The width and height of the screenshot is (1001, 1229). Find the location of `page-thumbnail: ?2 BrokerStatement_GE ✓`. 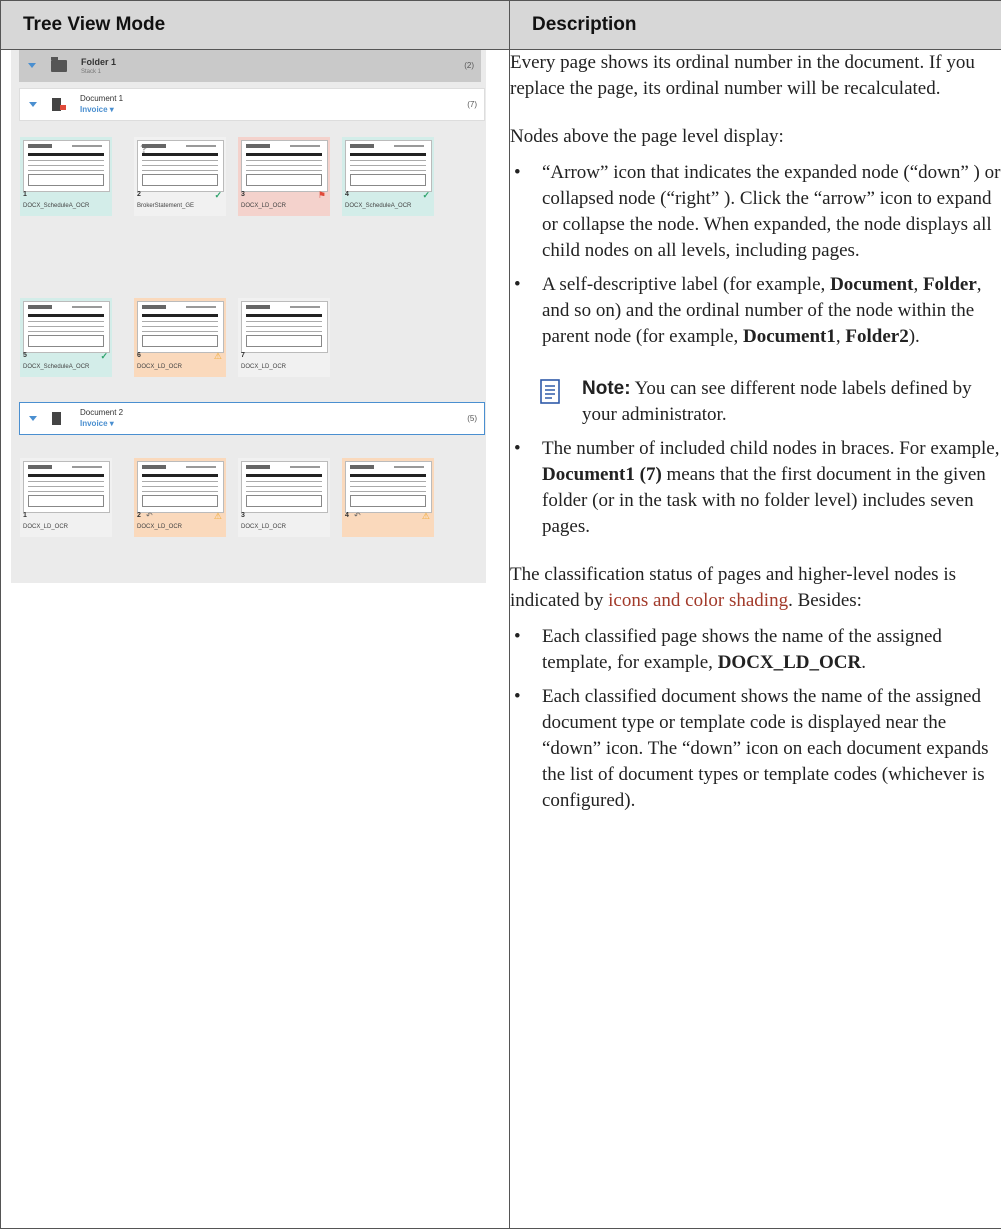

page-thumbnail: ?2 BrokerStatement_GE ✓ is located at coordinates (180, 176).